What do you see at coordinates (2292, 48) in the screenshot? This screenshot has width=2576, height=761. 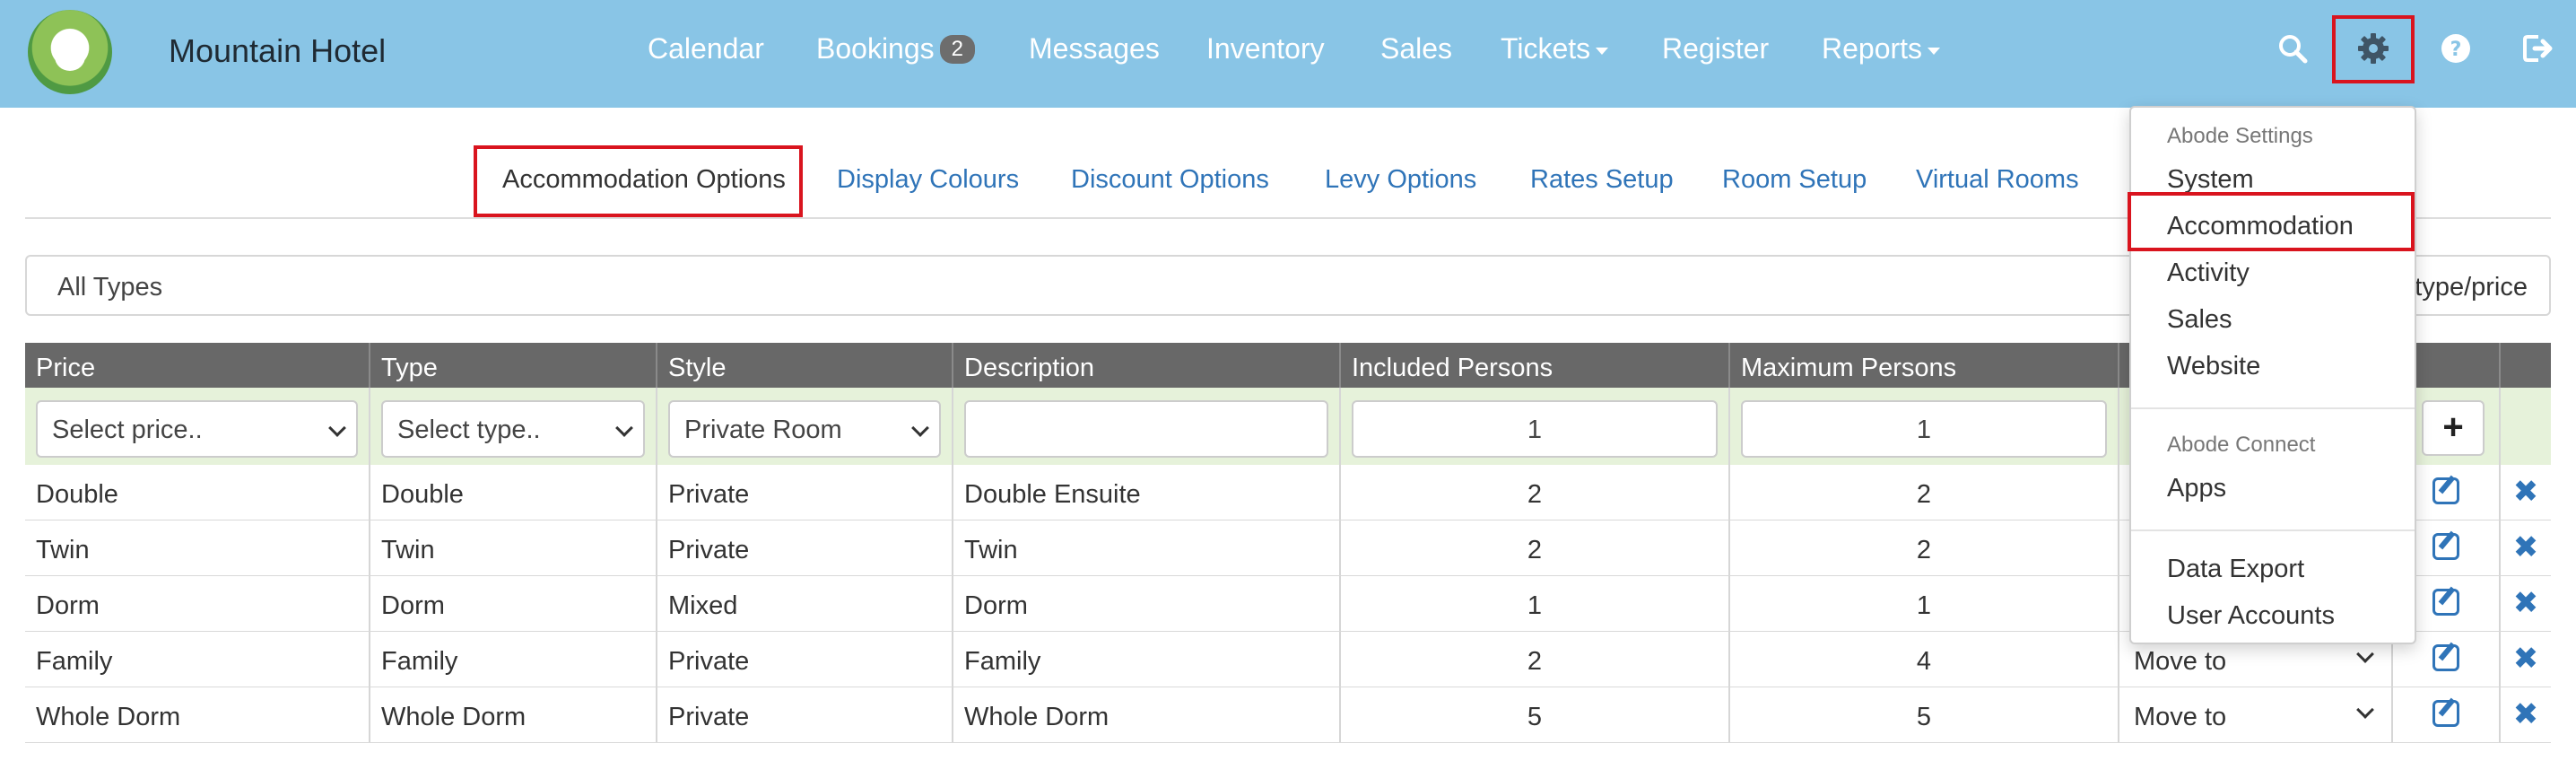 I see `search-icon` at bounding box center [2292, 48].